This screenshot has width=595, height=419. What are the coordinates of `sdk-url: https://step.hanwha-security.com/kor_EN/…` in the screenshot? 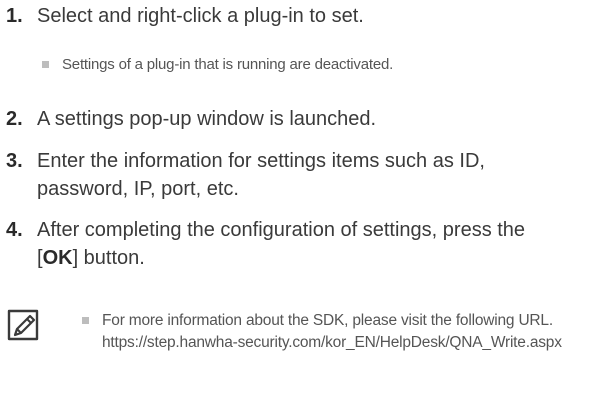 It's located at (332, 342).